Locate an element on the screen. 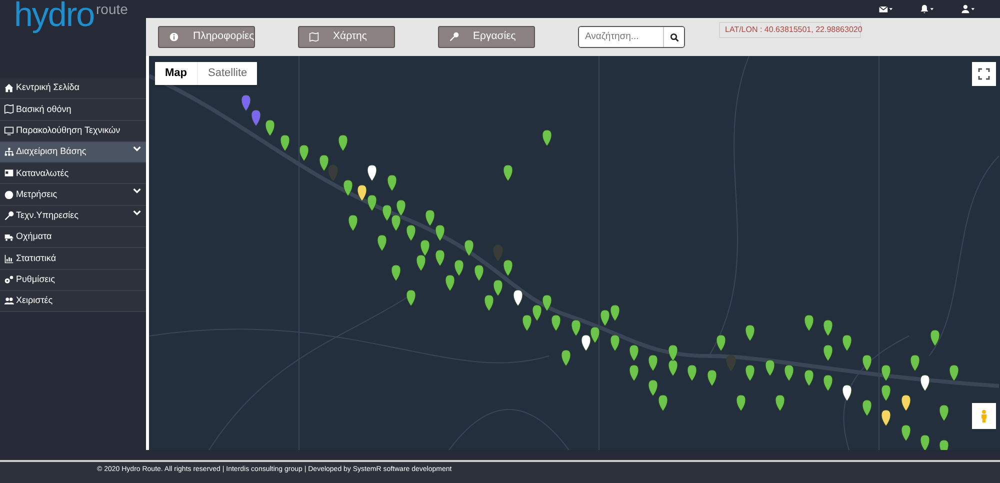 The width and height of the screenshot is (1000, 483). toolbar-button: Εργασίες is located at coordinates (486, 37).